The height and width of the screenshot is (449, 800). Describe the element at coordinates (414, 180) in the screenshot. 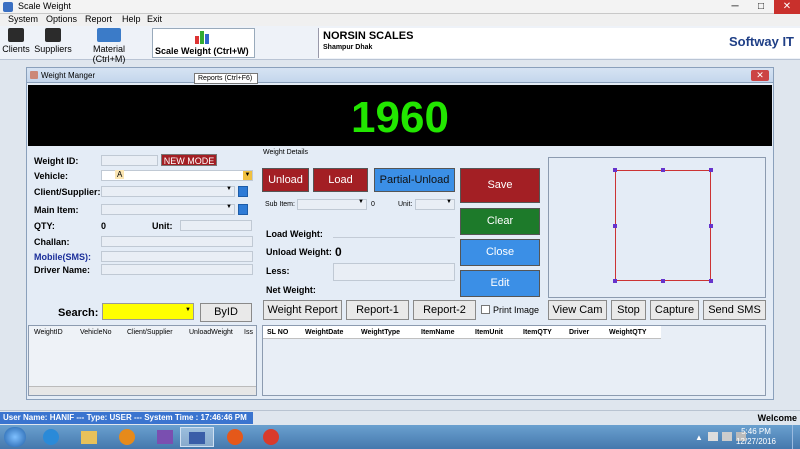

I see `partial-unload-button: Partial-Unload` at that location.